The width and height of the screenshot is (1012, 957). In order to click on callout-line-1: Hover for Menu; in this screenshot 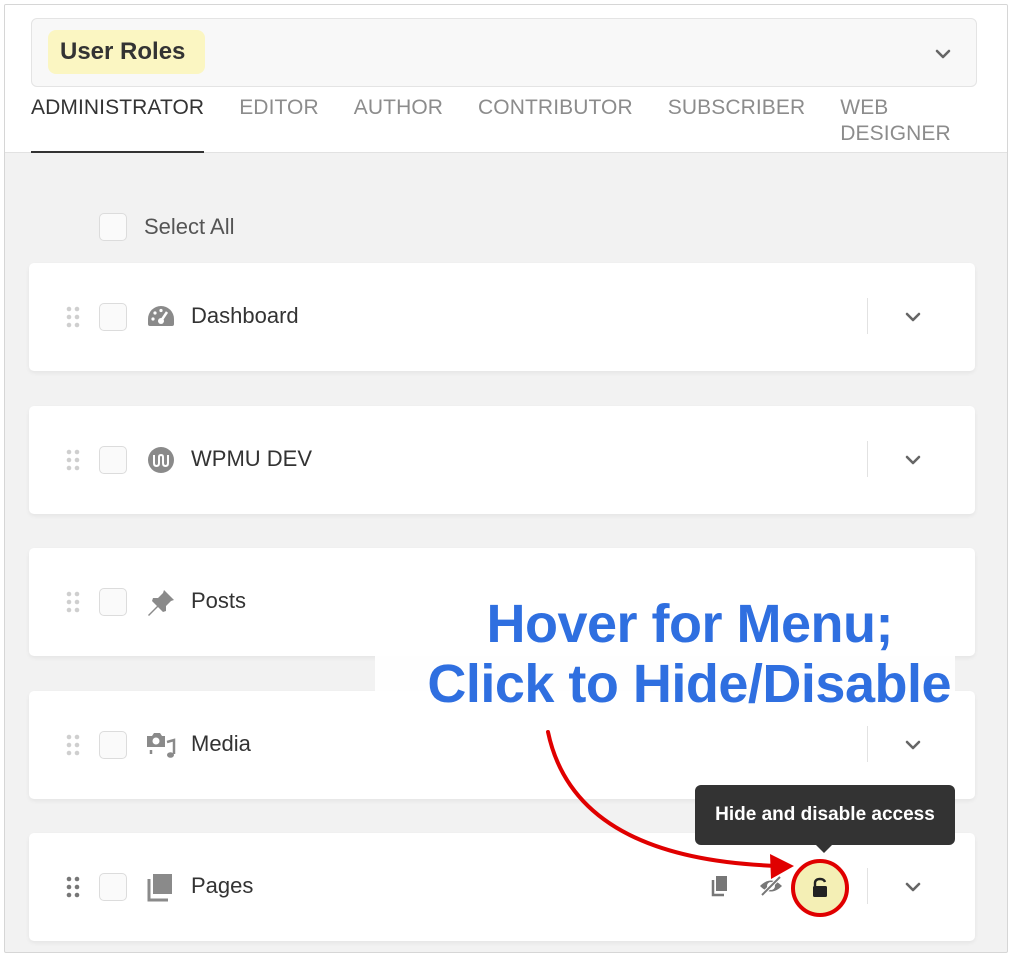, I will do `click(689, 624)`.